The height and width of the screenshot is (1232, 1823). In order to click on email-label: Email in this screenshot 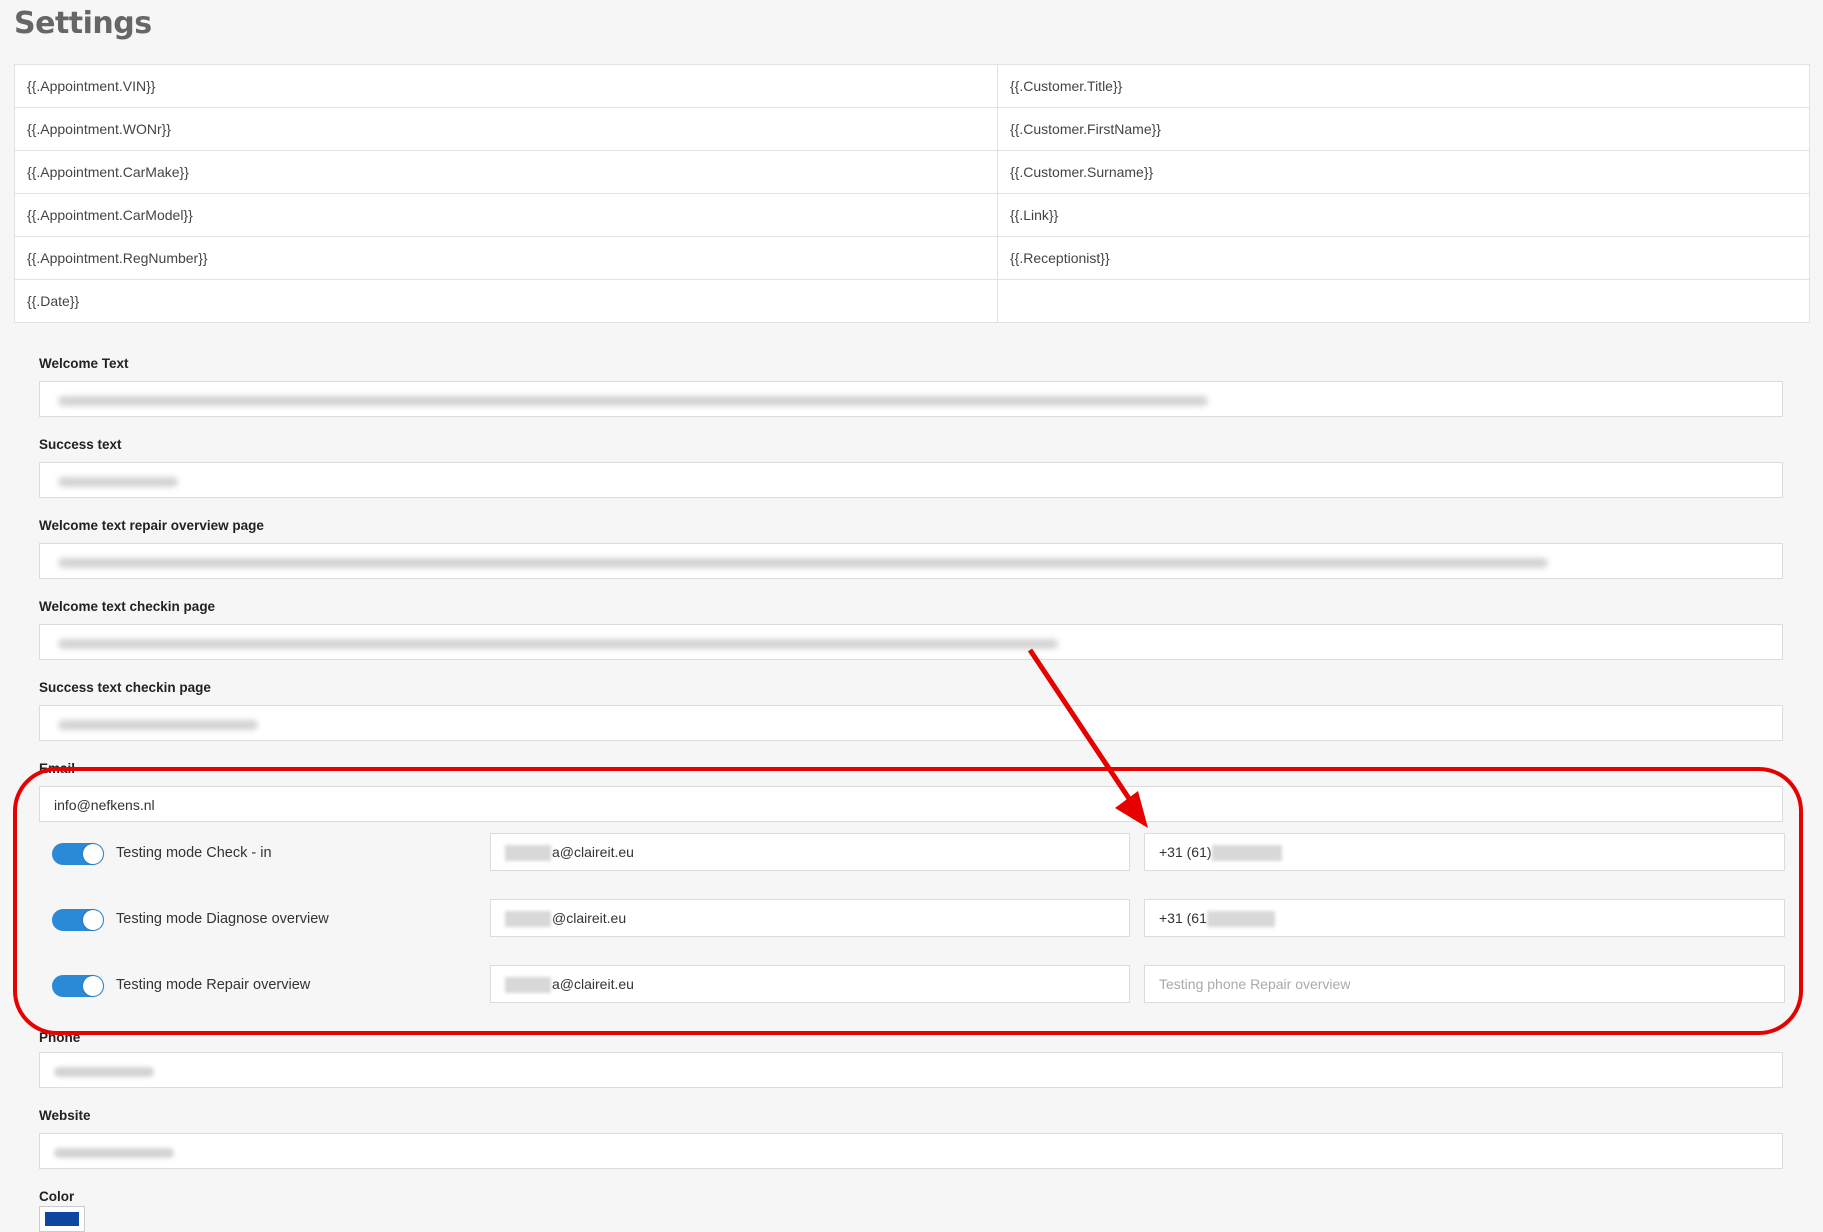, I will do `click(57, 768)`.